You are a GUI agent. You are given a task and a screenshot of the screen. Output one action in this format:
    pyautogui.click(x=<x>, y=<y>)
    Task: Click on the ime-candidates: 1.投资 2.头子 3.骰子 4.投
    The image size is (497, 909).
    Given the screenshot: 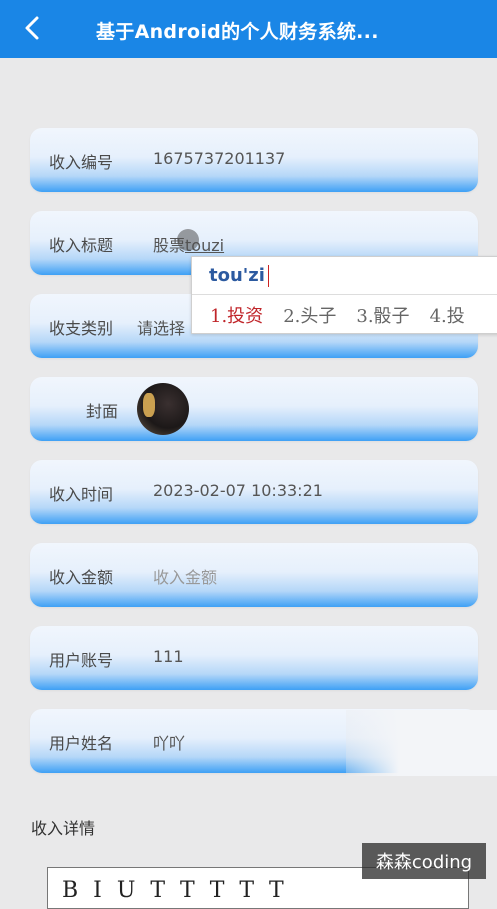 What is the action you would take?
    pyautogui.click(x=347, y=315)
    